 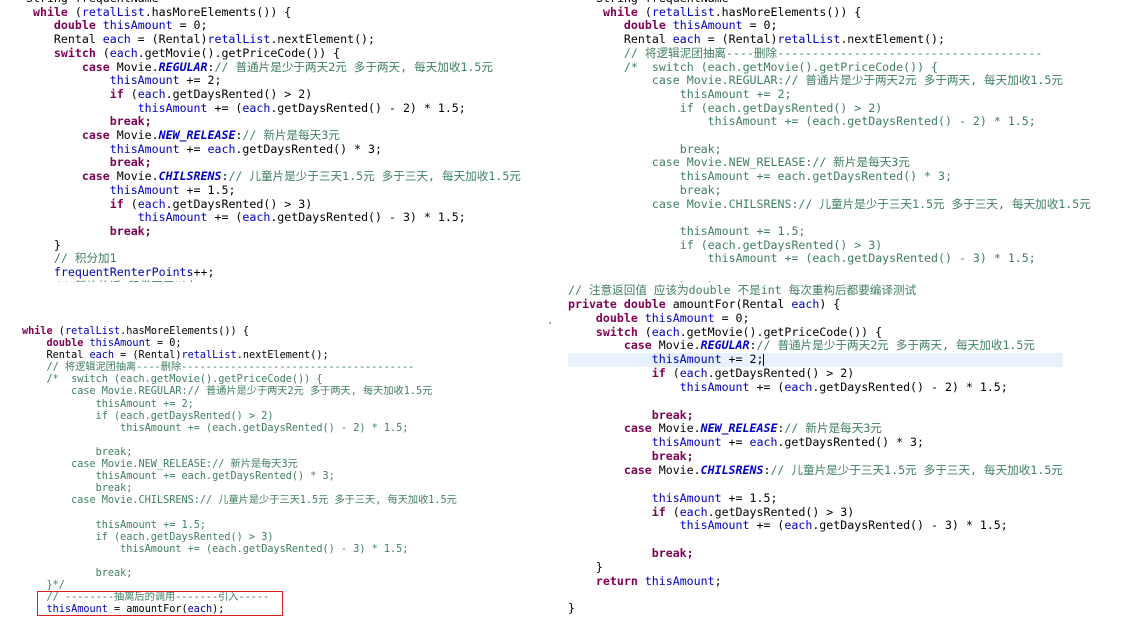 What do you see at coordinates (739, 107) in the screenshot?
I see `code-token: if (each.getDaysRented() > 2)` at bounding box center [739, 107].